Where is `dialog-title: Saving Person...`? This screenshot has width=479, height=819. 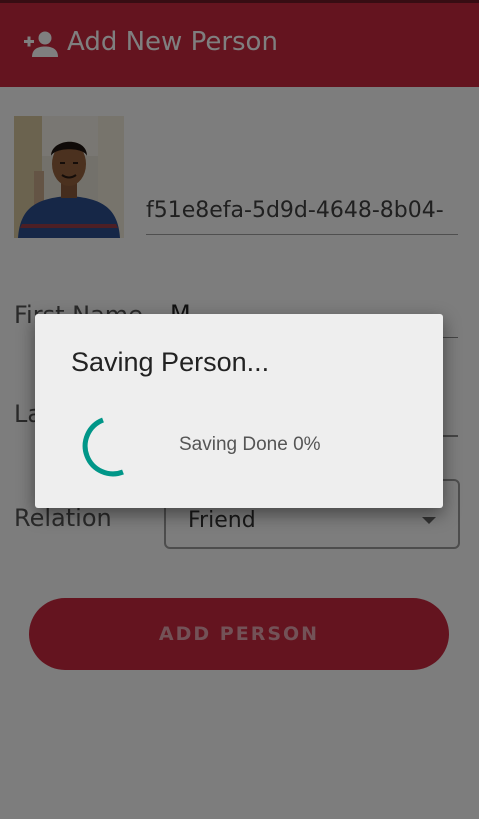 dialog-title: Saving Person... is located at coordinates (170, 362).